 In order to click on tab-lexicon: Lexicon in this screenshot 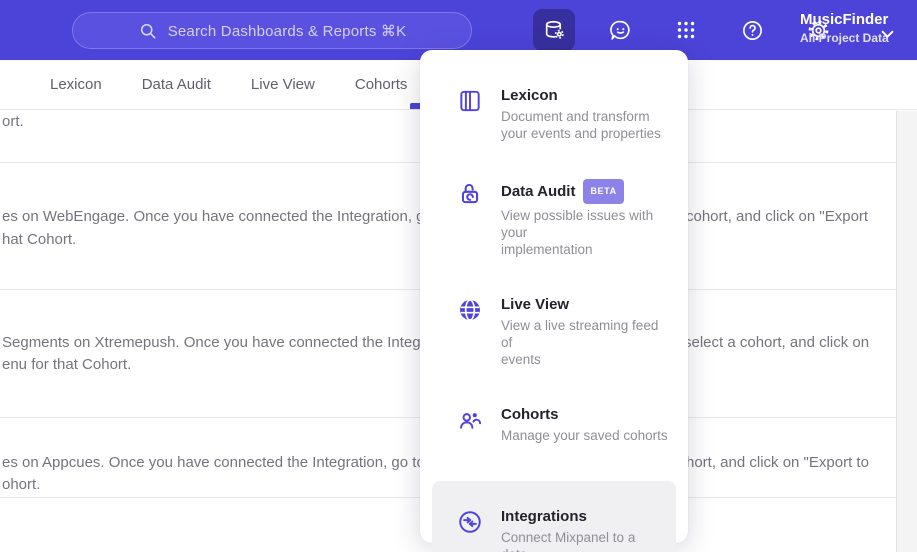, I will do `click(76, 84)`.